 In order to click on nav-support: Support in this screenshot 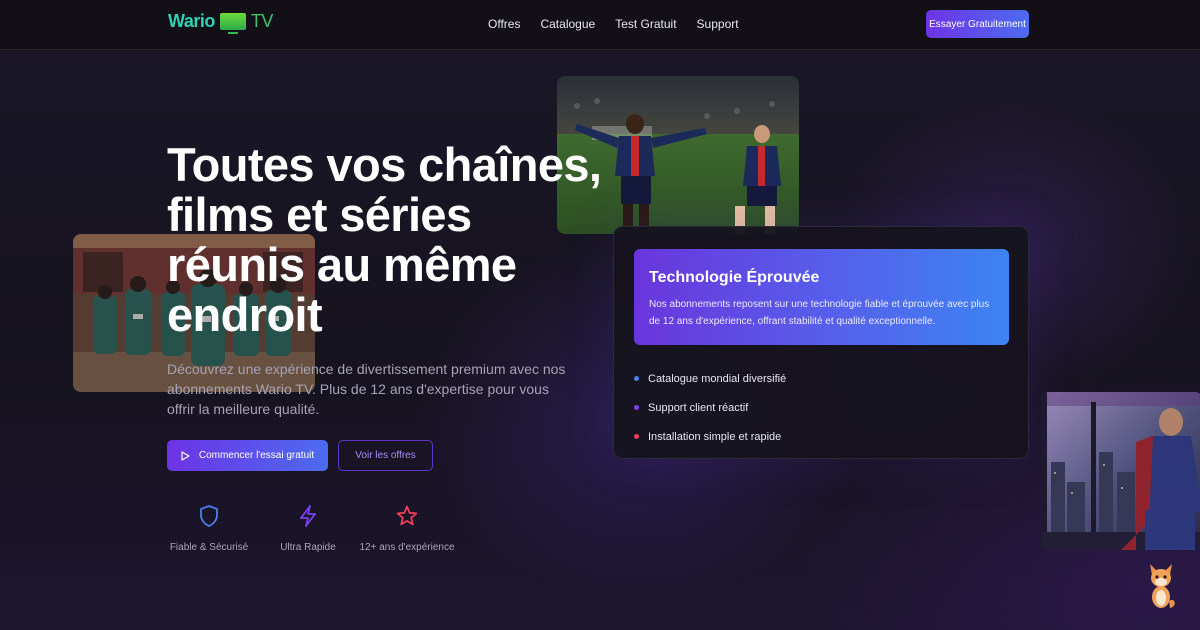, I will do `click(718, 24)`.